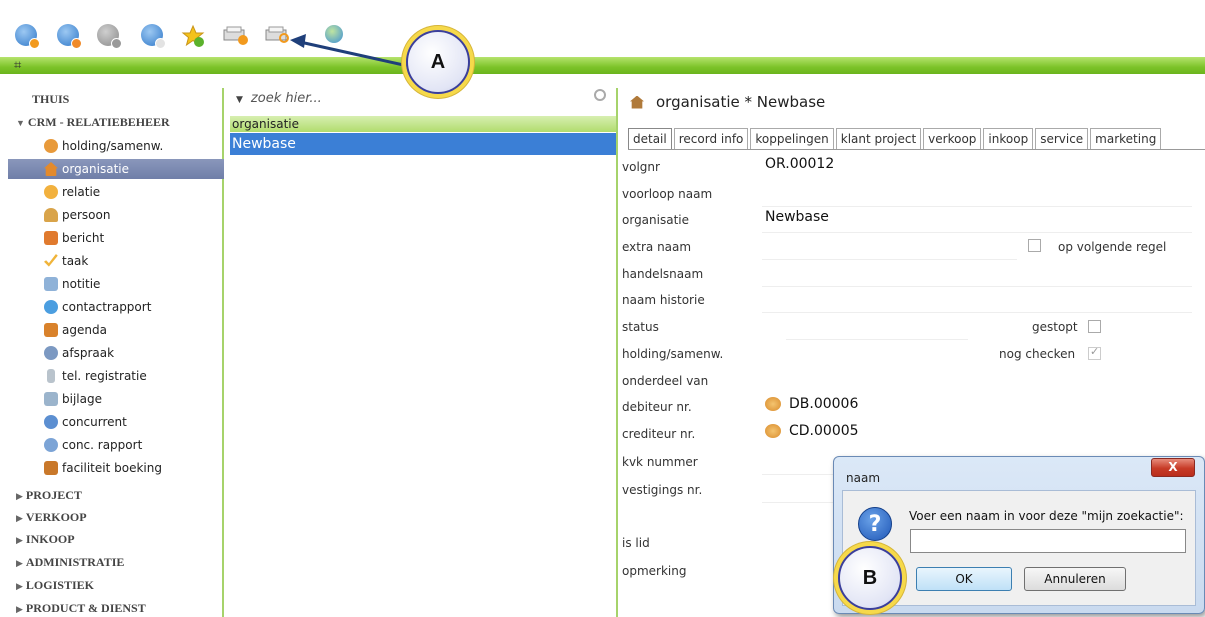 This screenshot has height=617, width=1205. I want to click on callout-arrow, so click(349, 51).